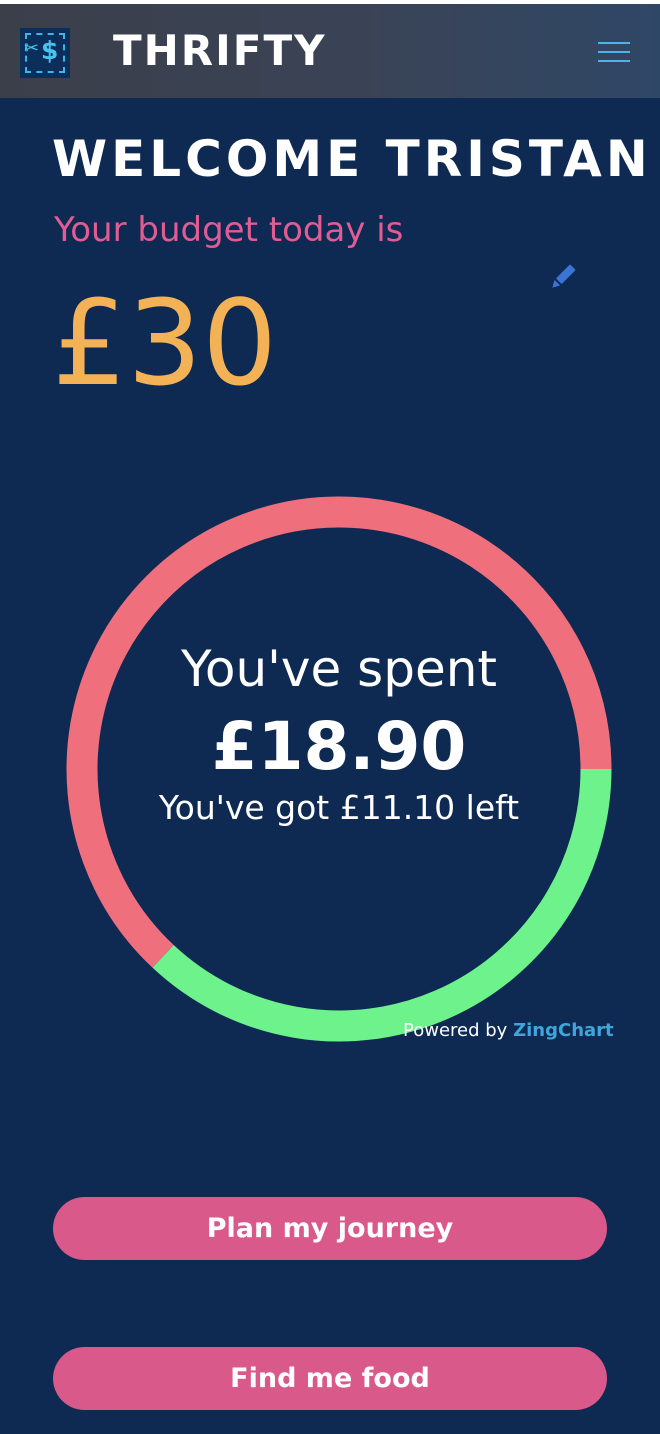 This screenshot has width=660, height=1434. What do you see at coordinates (338, 669) in the screenshot?
I see `chart-center-label: You've spent` at bounding box center [338, 669].